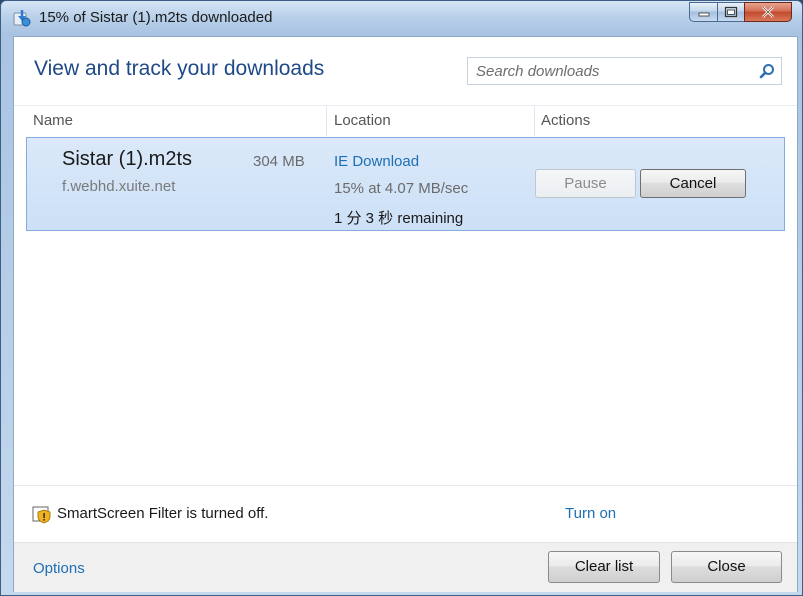 The height and width of the screenshot is (596, 803). What do you see at coordinates (399, 218) in the screenshot?
I see `time-remaining: 1 分 3 秒 remaining` at bounding box center [399, 218].